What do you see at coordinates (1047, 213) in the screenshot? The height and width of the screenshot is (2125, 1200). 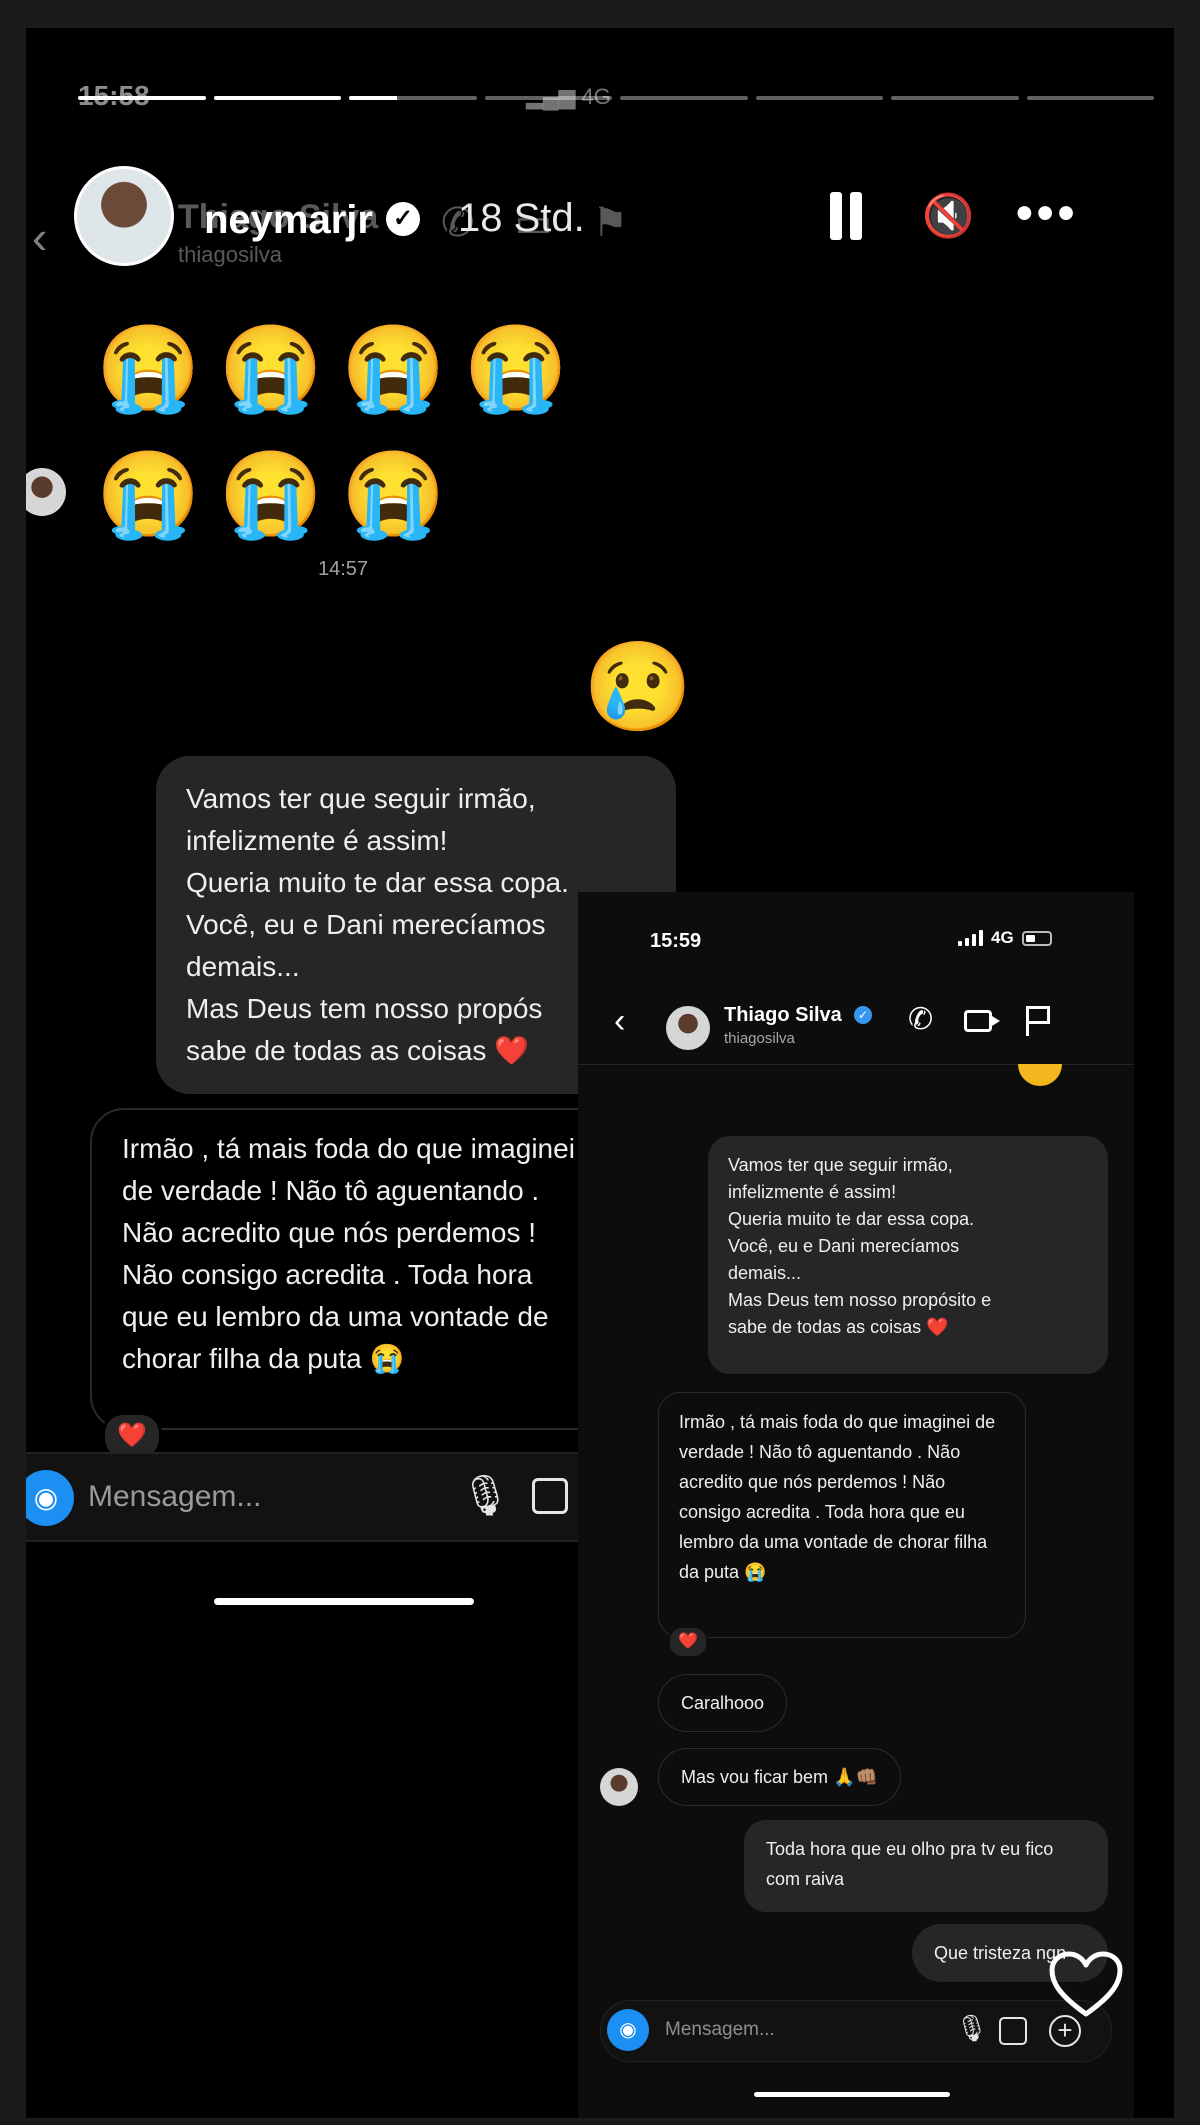 I see `more-options-icon: •••` at bounding box center [1047, 213].